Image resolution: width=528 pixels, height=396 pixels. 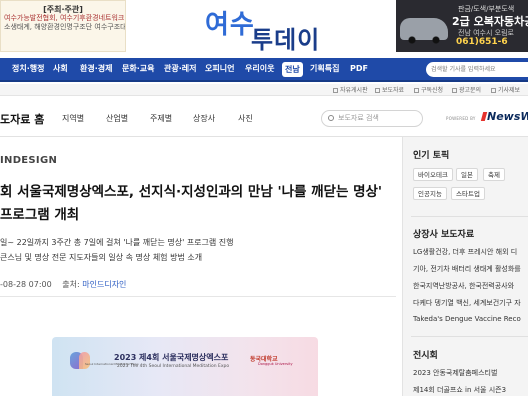 I want to click on util-link-report: 기사제보, so click(x=505, y=89).